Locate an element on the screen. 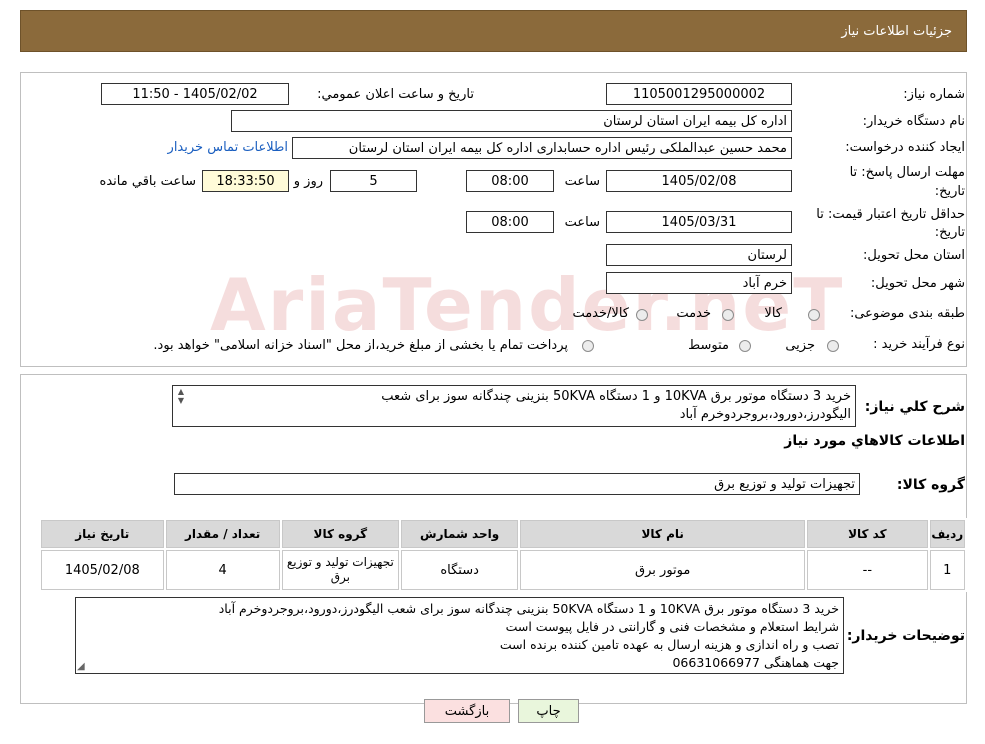 The width and height of the screenshot is (985, 744). validity-date-field: 1405/03/31 is located at coordinates (699, 222).